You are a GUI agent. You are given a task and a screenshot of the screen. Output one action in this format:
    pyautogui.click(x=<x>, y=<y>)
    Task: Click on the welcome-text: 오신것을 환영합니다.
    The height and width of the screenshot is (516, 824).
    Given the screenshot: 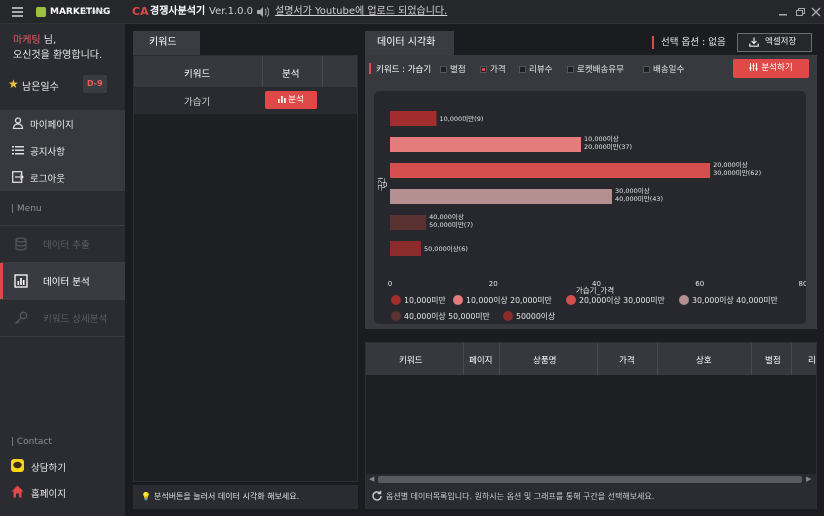 What is the action you would take?
    pyautogui.click(x=58, y=55)
    